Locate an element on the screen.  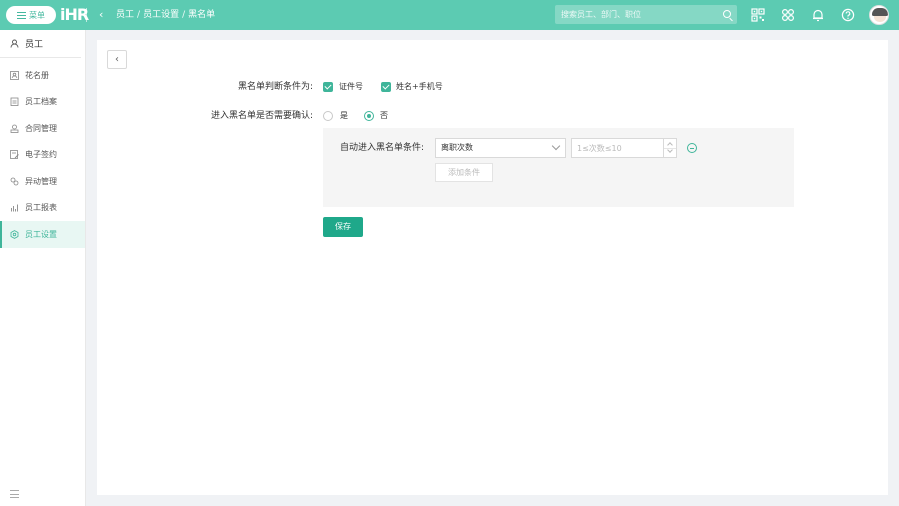
sidebar-item-label: 电子签约 is located at coordinates (41, 155).